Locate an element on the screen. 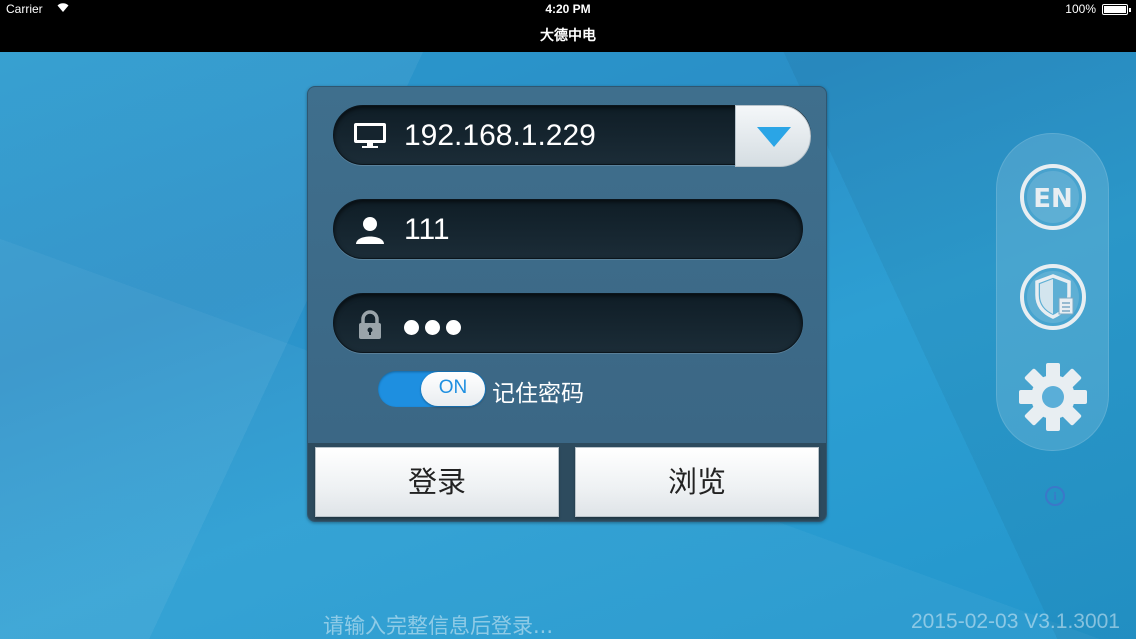 The image size is (1136, 639). language-button: EN is located at coordinates (1053, 197).